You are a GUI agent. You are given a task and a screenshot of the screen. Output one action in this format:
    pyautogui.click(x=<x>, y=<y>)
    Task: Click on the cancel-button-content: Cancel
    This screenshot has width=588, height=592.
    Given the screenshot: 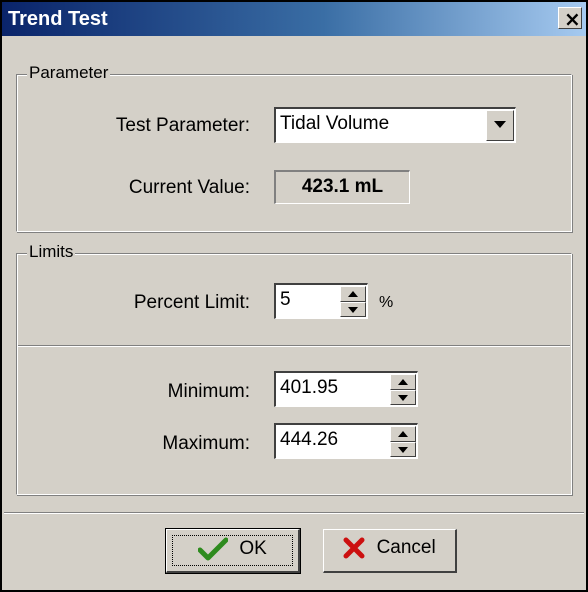 What is the action you would take?
    pyautogui.click(x=389, y=548)
    